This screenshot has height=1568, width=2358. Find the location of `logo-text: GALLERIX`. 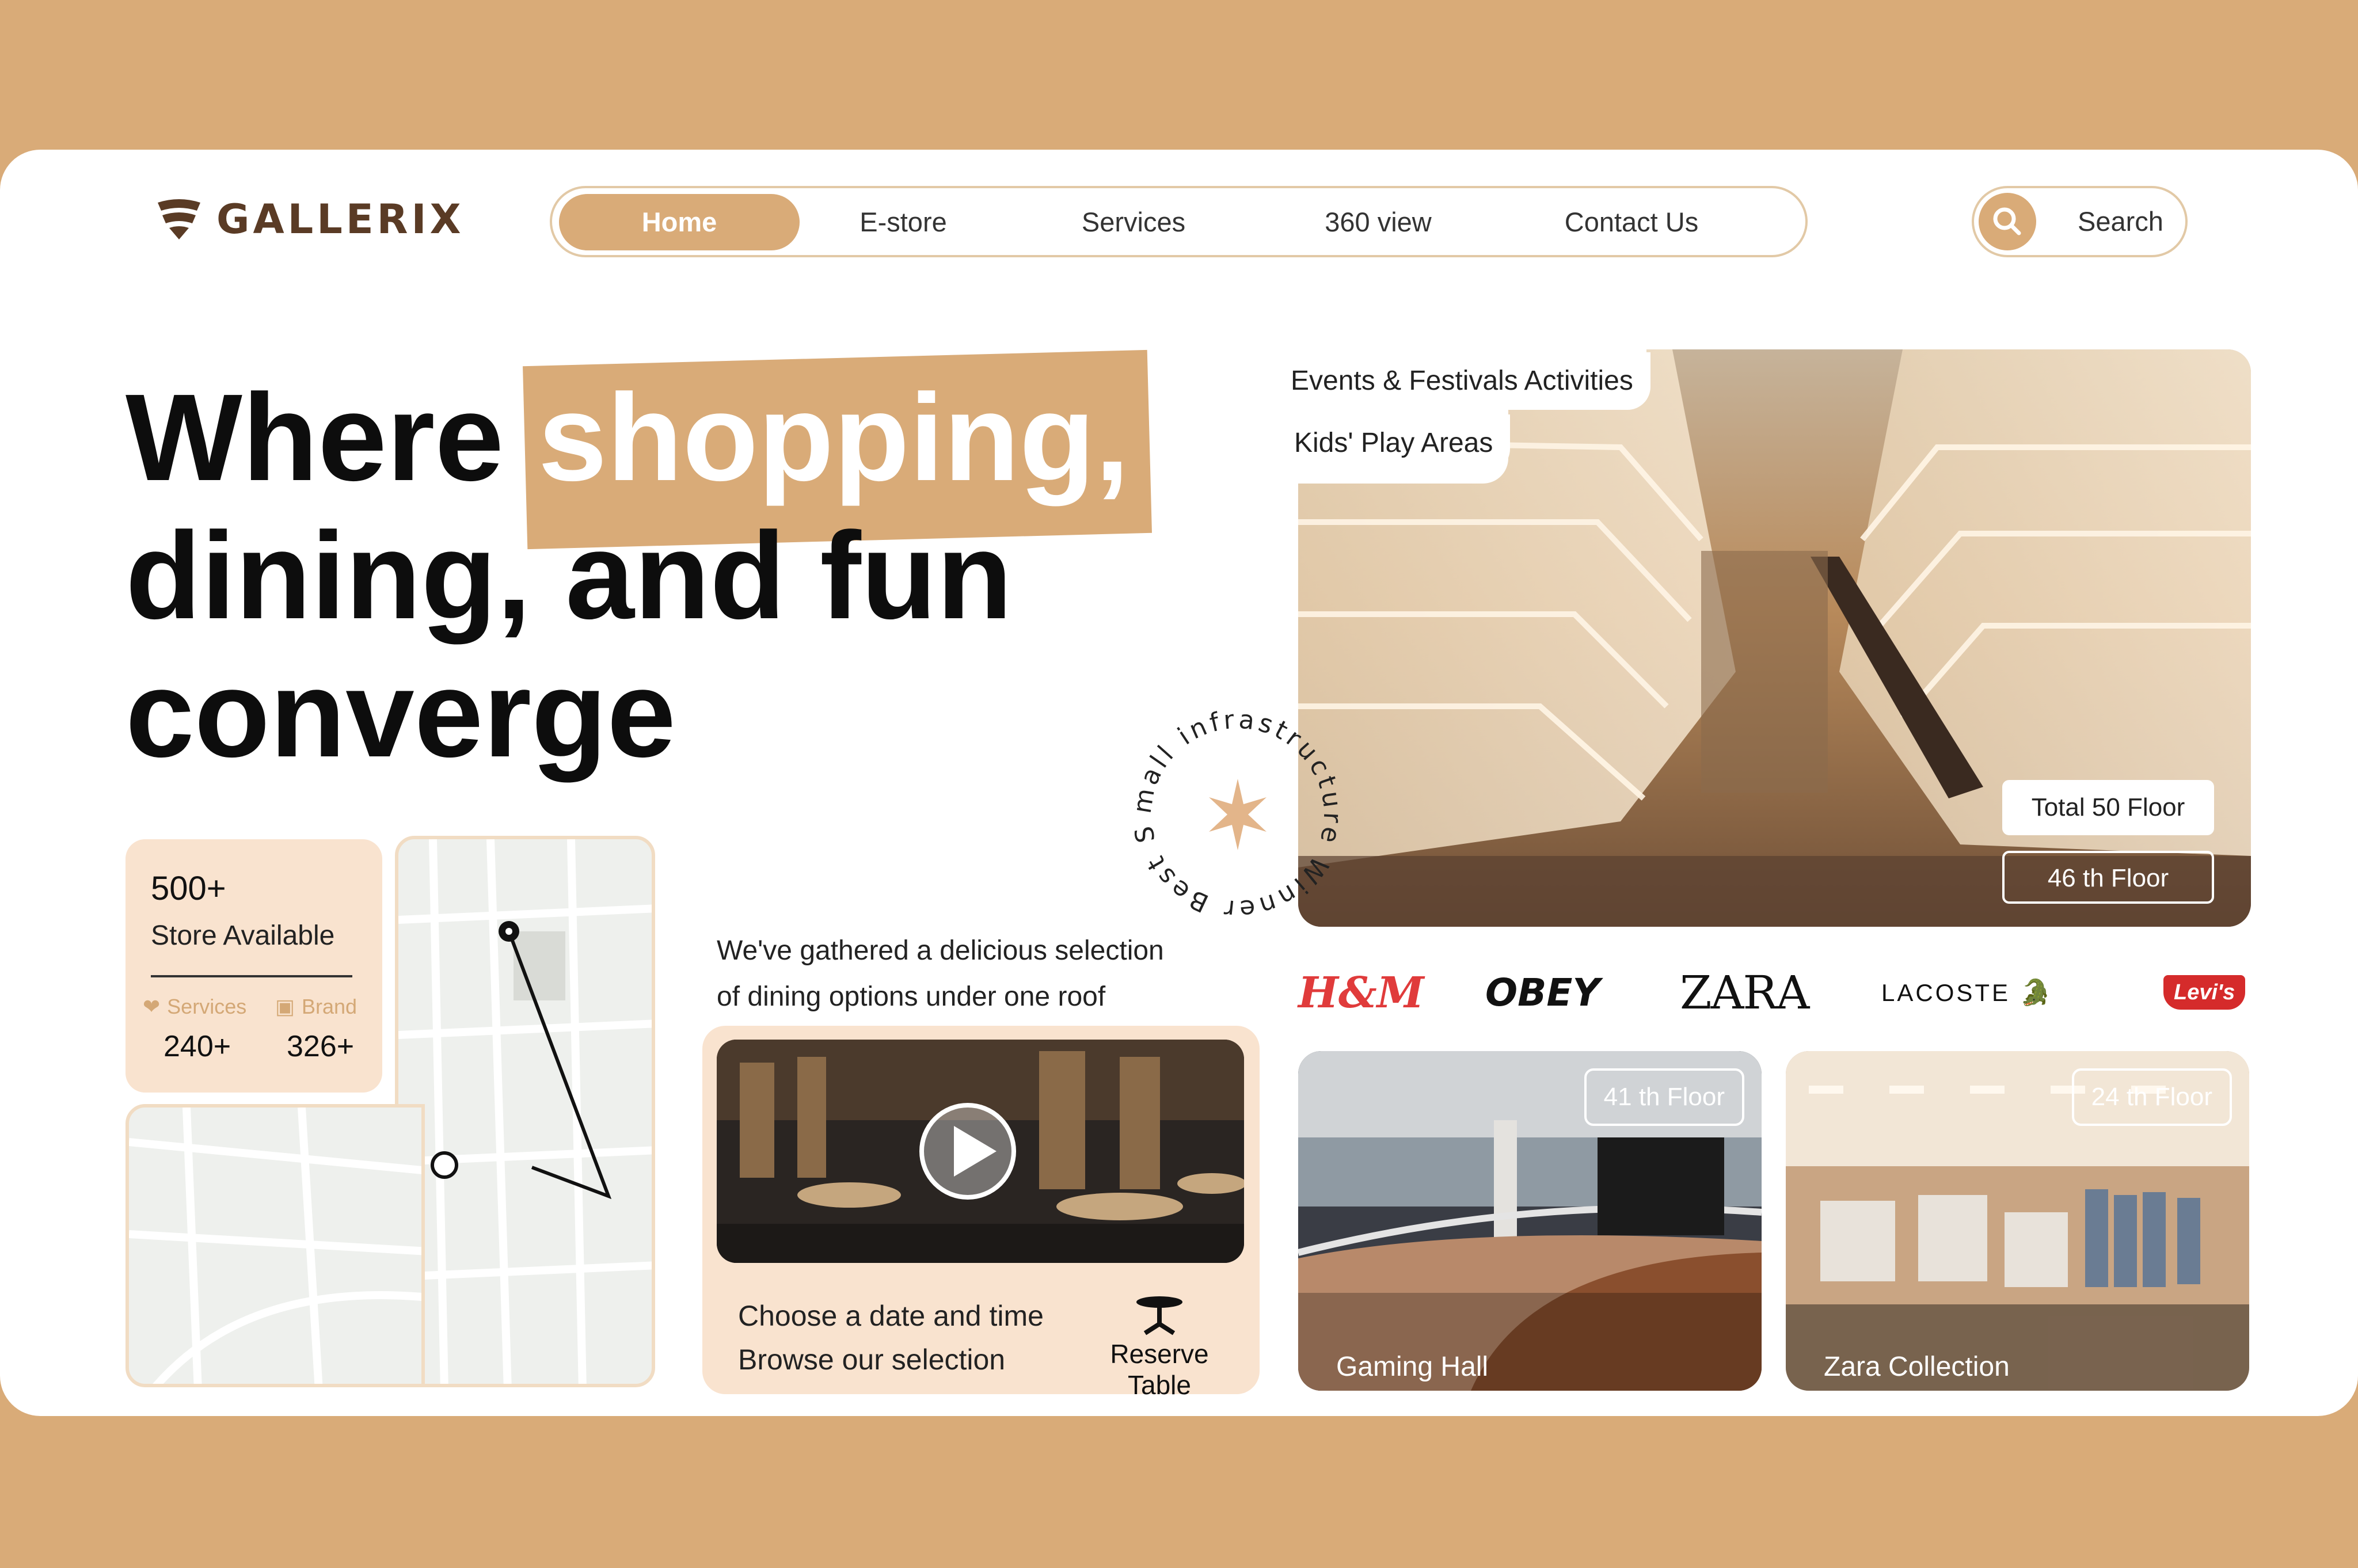

logo-text: GALLERIX is located at coordinates (340, 220).